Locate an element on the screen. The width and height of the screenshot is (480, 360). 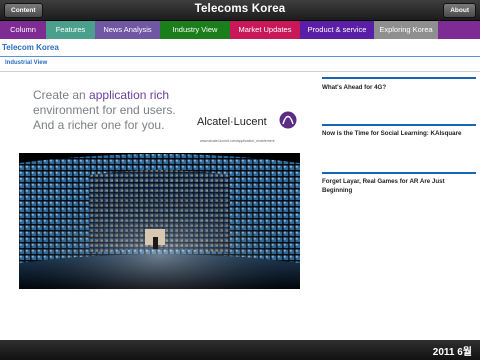
issue-date: 2011 6월 is located at coordinates (452, 352).